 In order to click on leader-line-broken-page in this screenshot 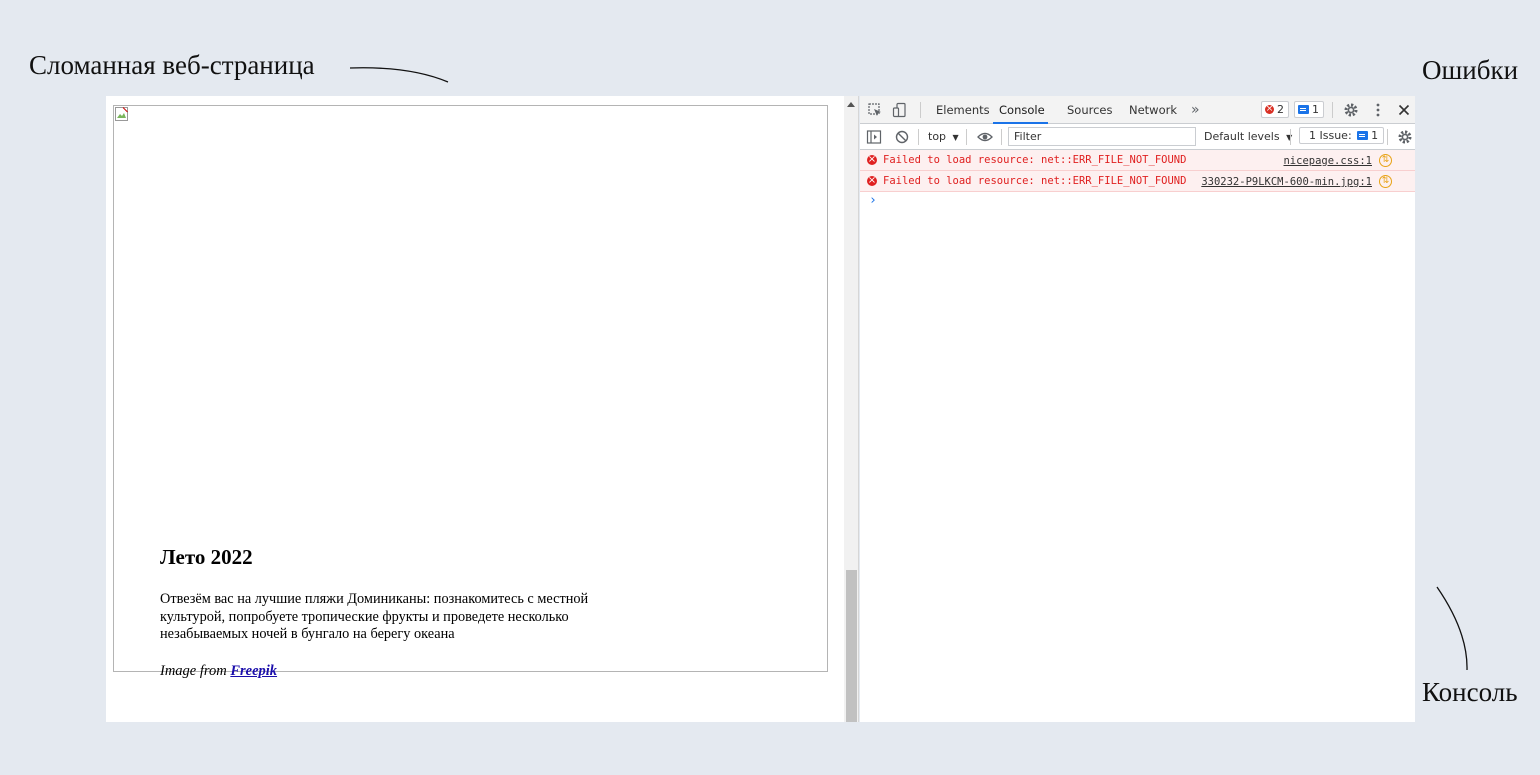, I will do `click(399, 75)`.